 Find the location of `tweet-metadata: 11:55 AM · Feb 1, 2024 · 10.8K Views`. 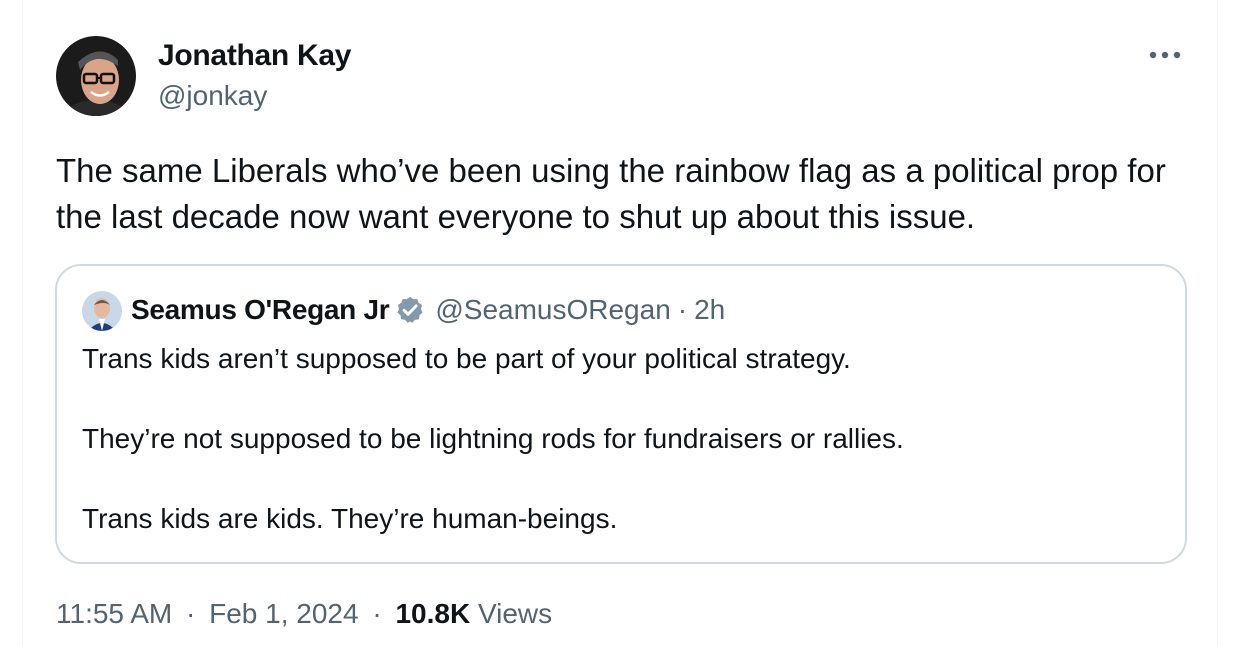

tweet-metadata: 11:55 AM · Feb 1, 2024 · 10.8K Views is located at coordinates (304, 614).